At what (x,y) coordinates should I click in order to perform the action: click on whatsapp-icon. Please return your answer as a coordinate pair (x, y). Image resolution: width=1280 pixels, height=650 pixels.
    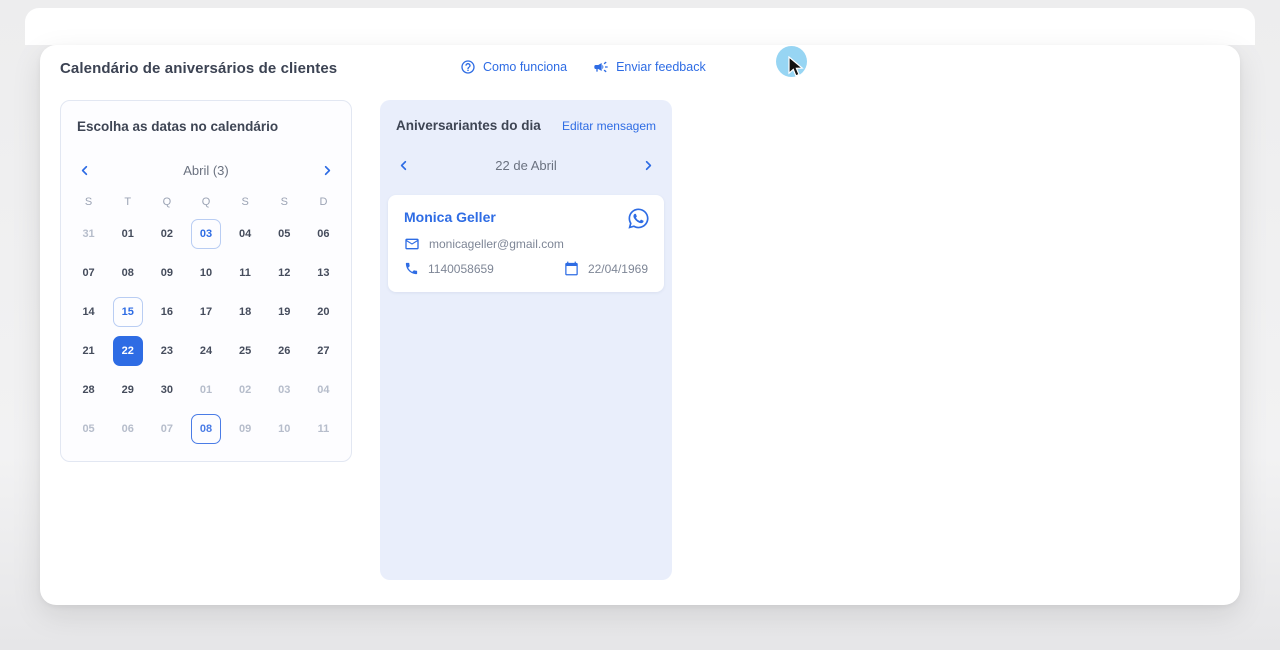
    Looking at the image, I should click on (638, 218).